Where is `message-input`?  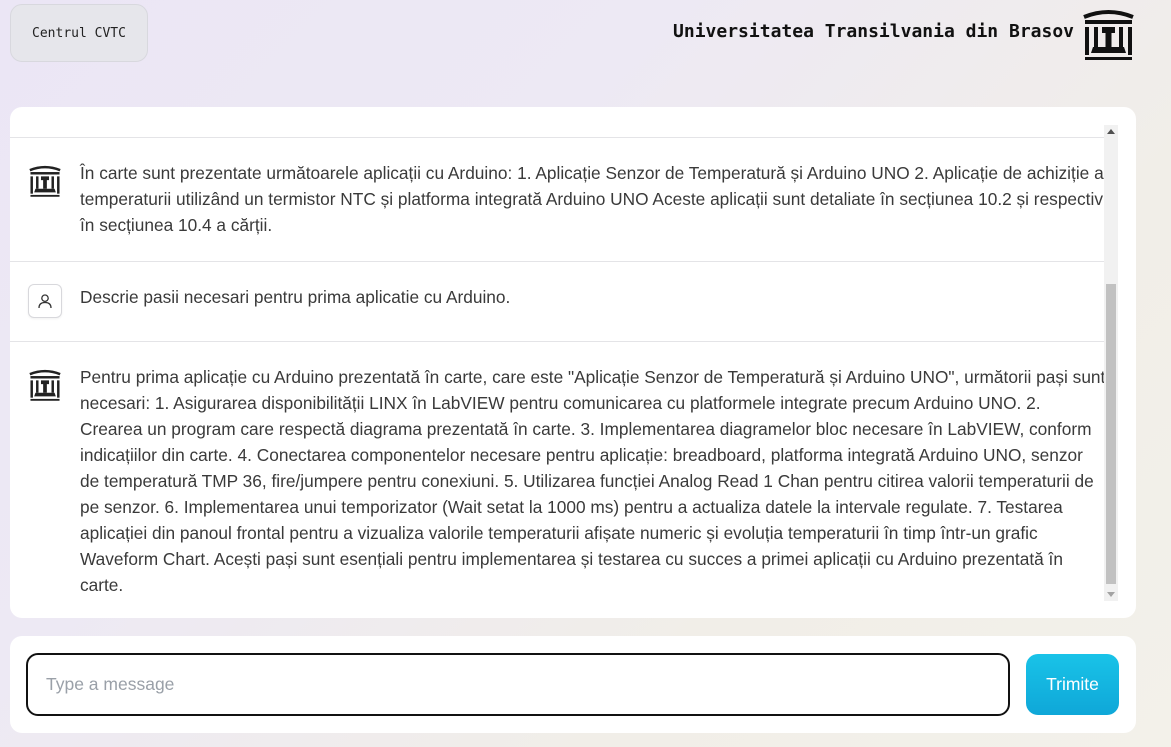
message-input is located at coordinates (518, 684).